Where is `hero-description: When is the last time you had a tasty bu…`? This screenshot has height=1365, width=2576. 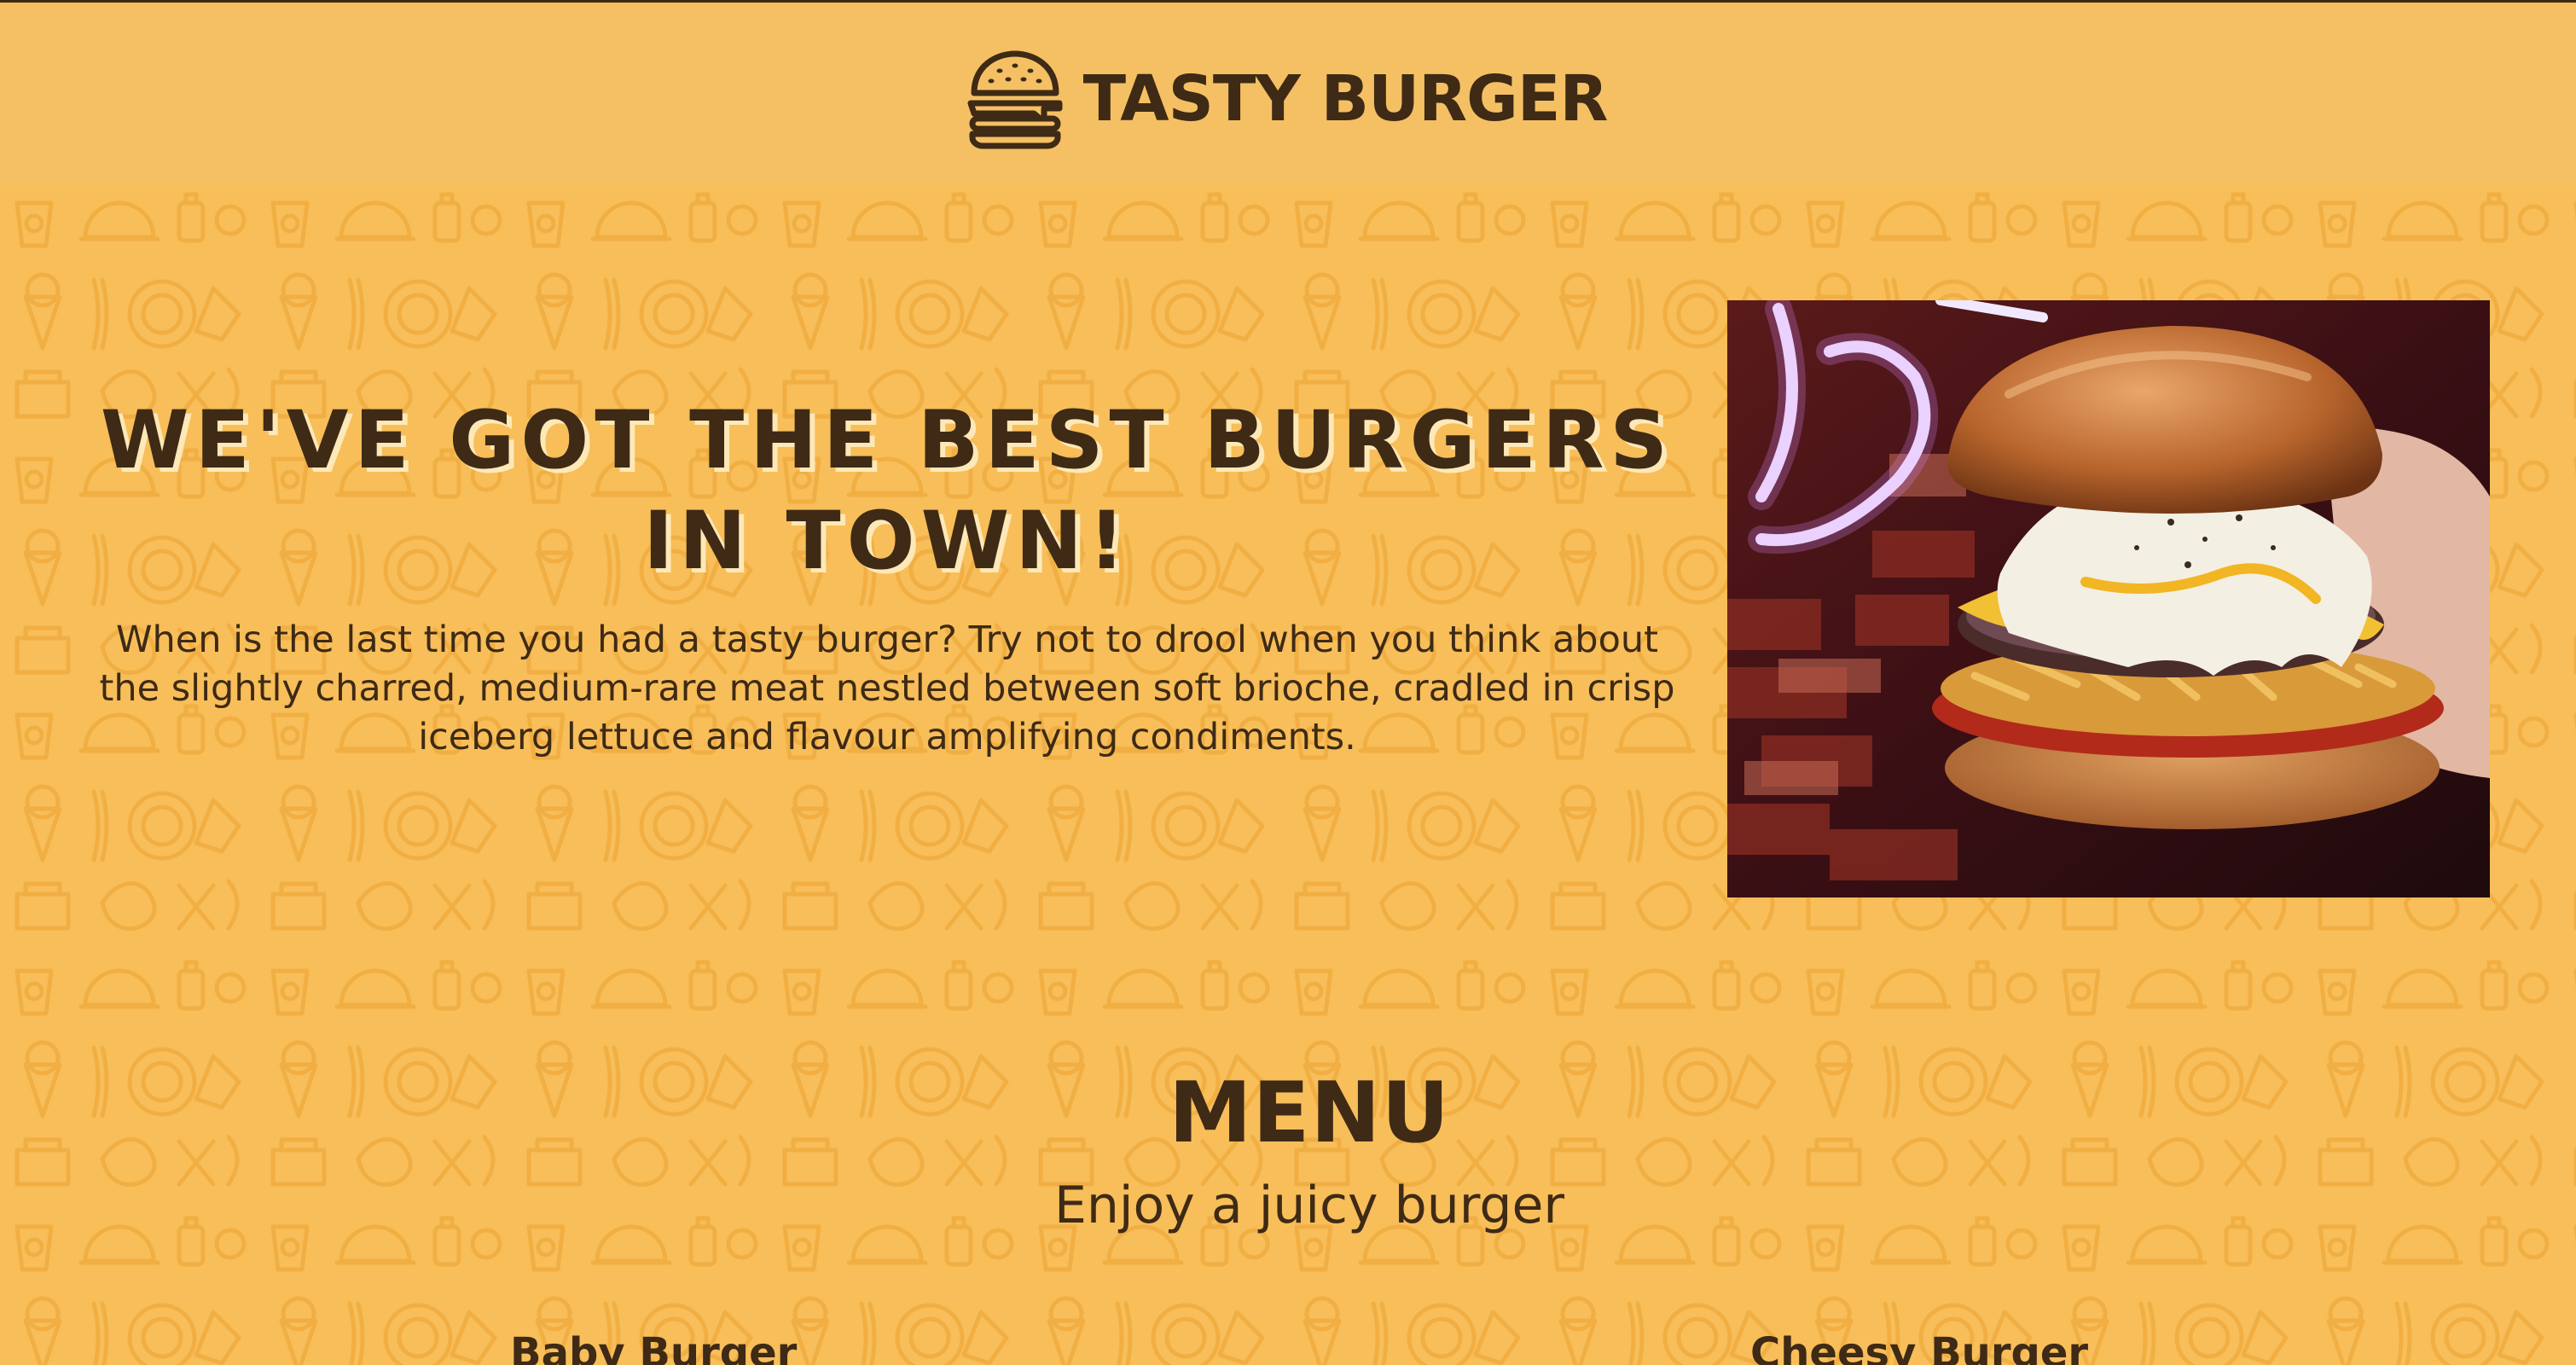
hero-description: When is the last time you had a tasty bu… is located at coordinates (887, 689).